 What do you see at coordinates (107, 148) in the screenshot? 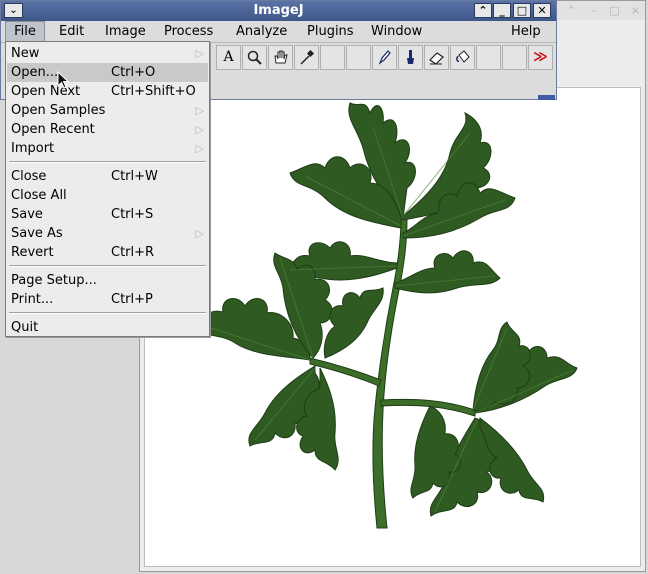
I see `menu-item-import: Import ▷` at bounding box center [107, 148].